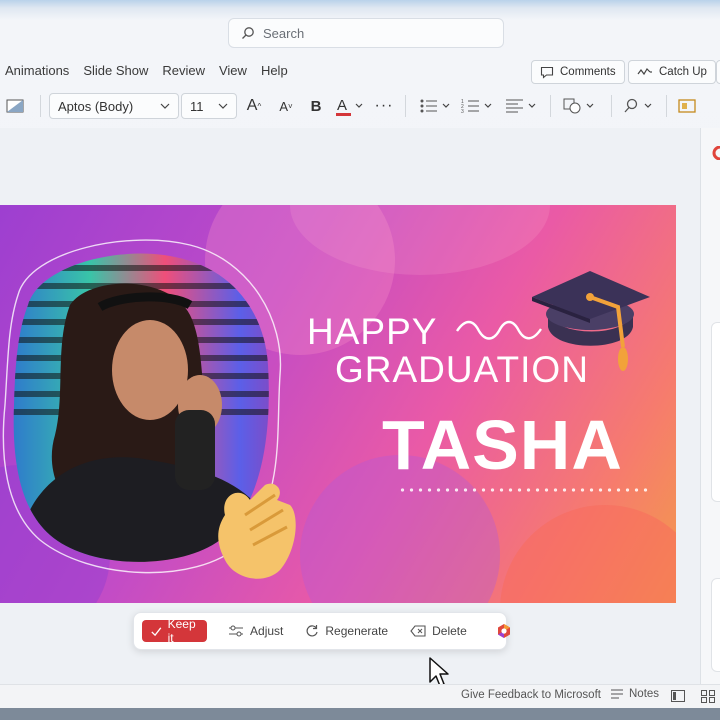 This screenshot has height=720, width=720. What do you see at coordinates (115, 71) in the screenshot?
I see `tab-slide-show: Slide Show` at bounding box center [115, 71].